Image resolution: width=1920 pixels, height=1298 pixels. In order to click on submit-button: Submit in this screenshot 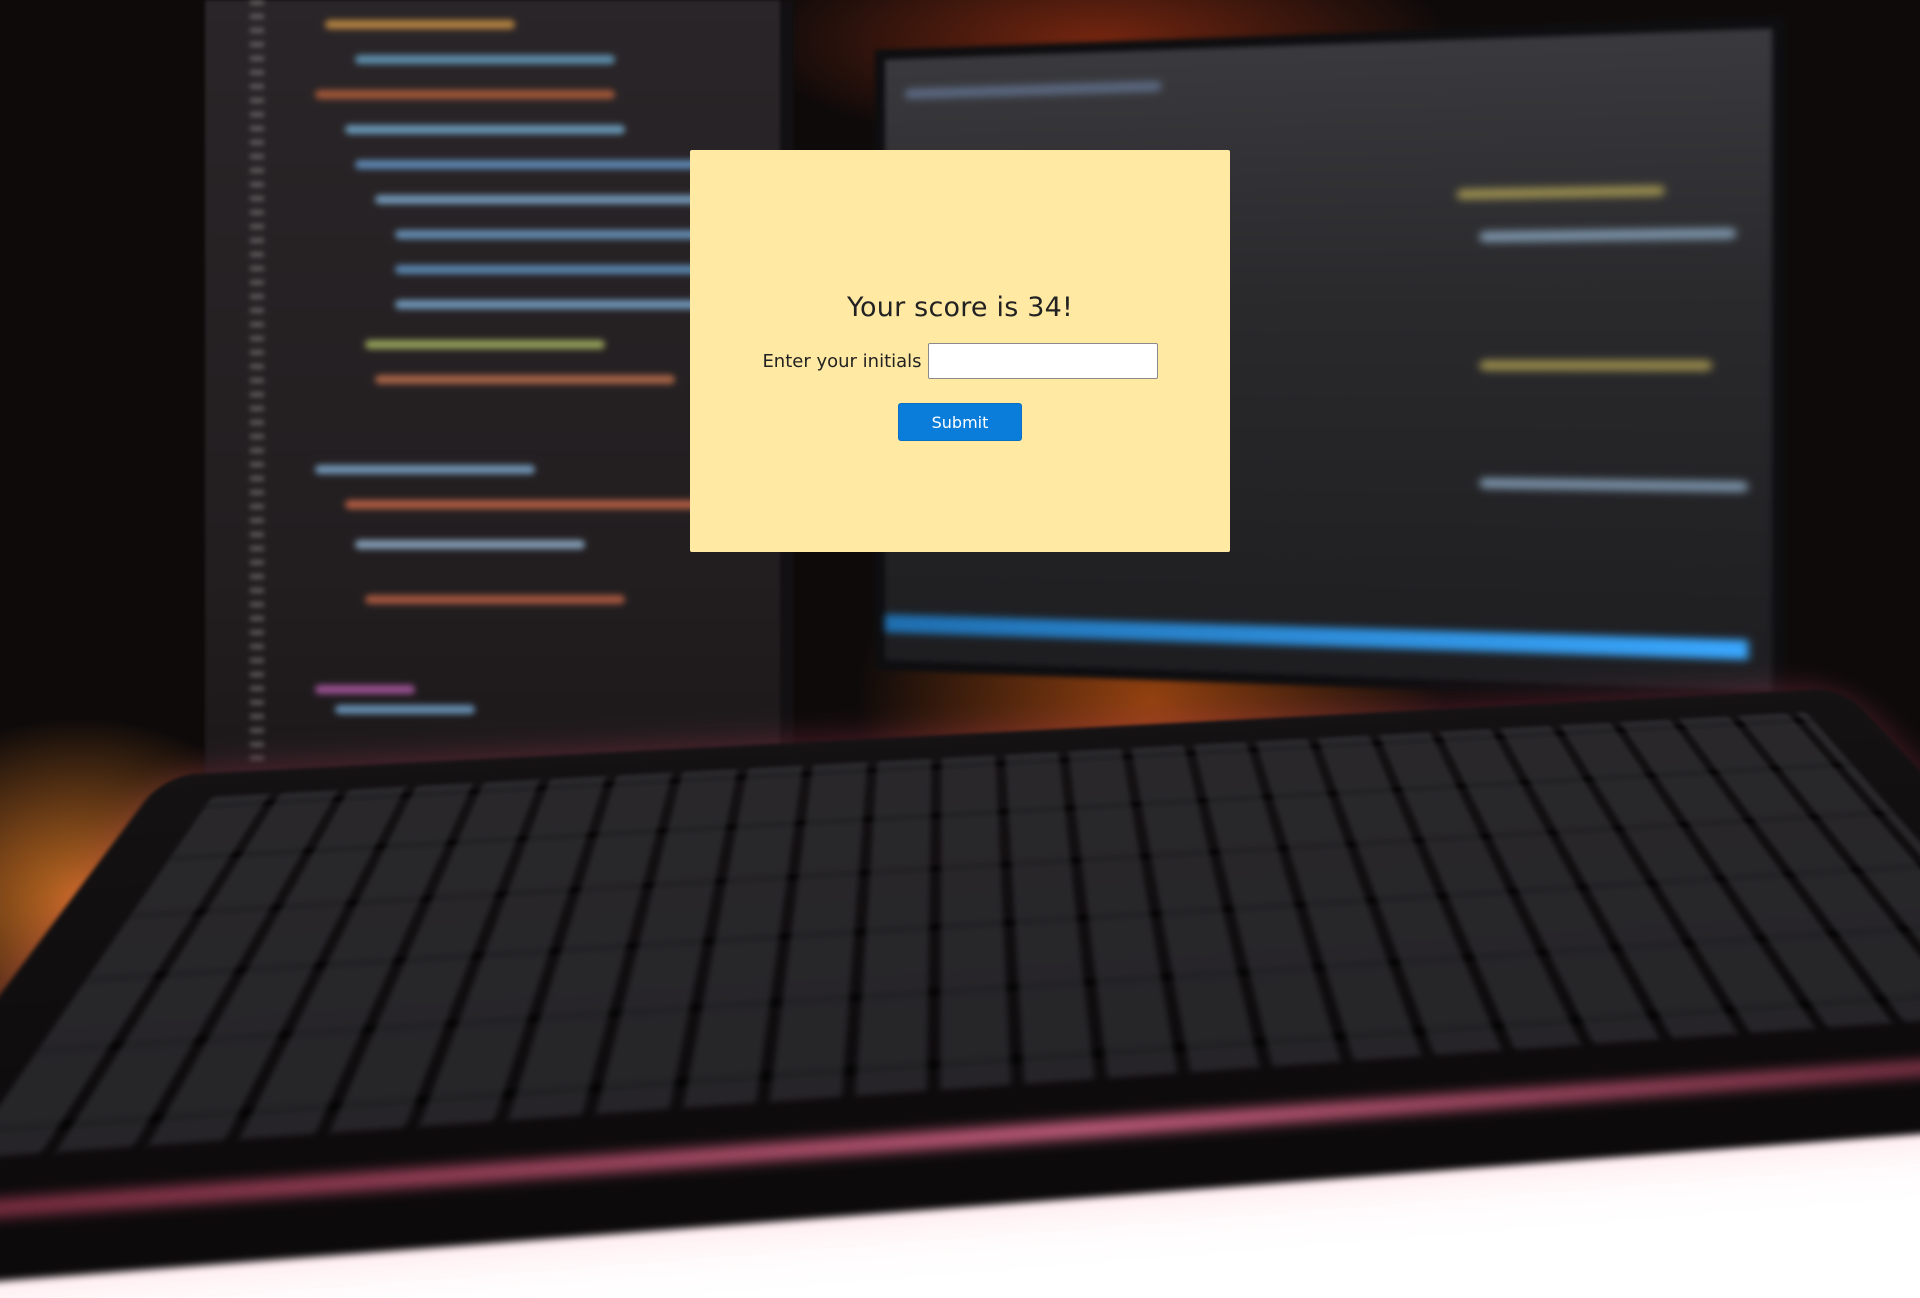, I will do `click(960, 422)`.